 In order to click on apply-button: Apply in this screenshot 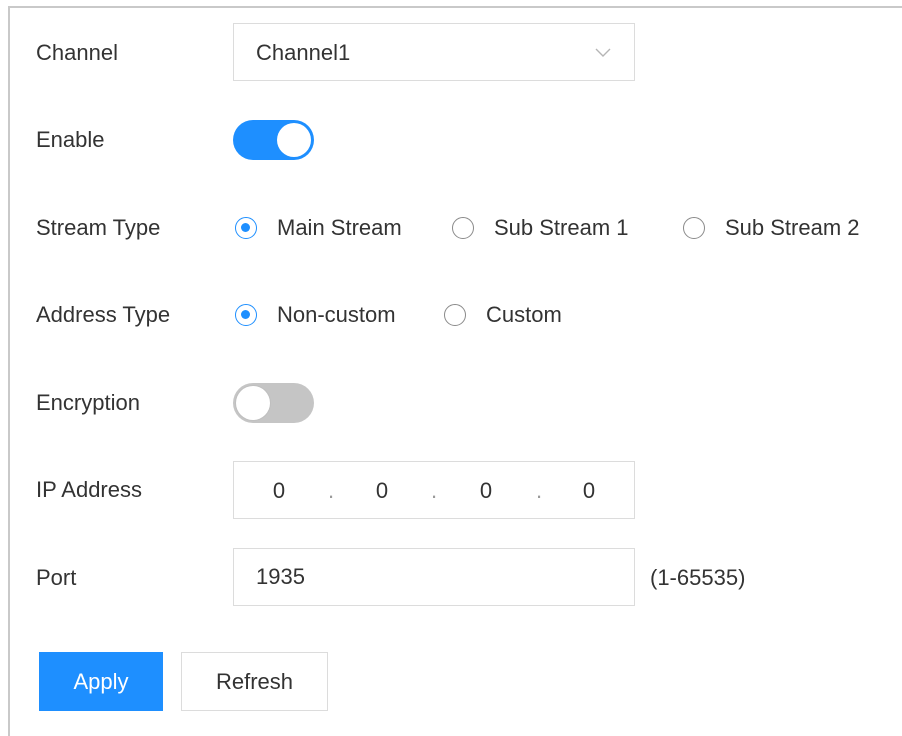, I will do `click(101, 681)`.